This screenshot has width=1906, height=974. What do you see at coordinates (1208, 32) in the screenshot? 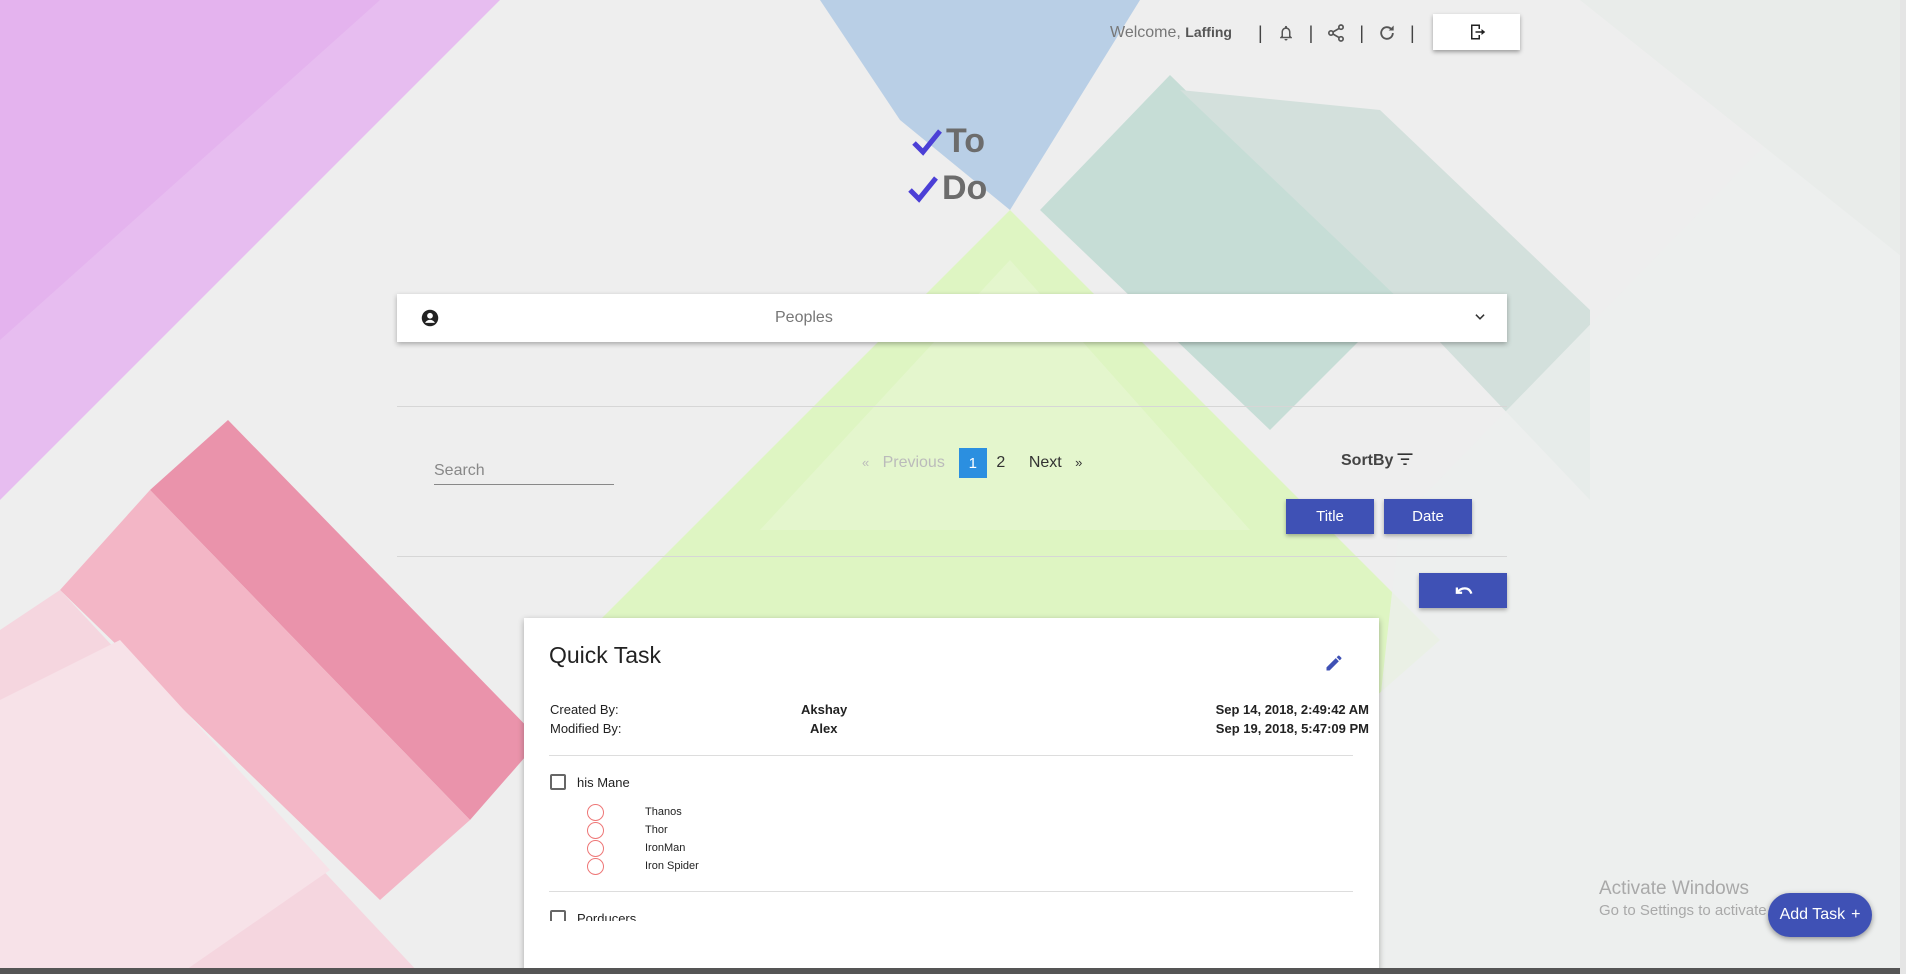
I see `username: Laffing` at bounding box center [1208, 32].